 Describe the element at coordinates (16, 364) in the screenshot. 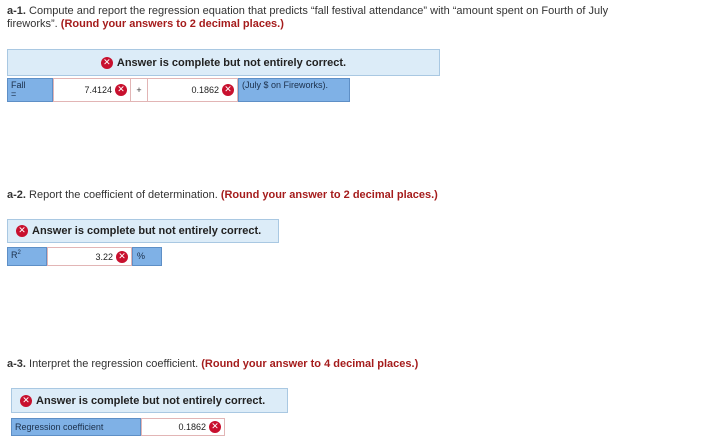

I see `question-number: a-3.` at that location.